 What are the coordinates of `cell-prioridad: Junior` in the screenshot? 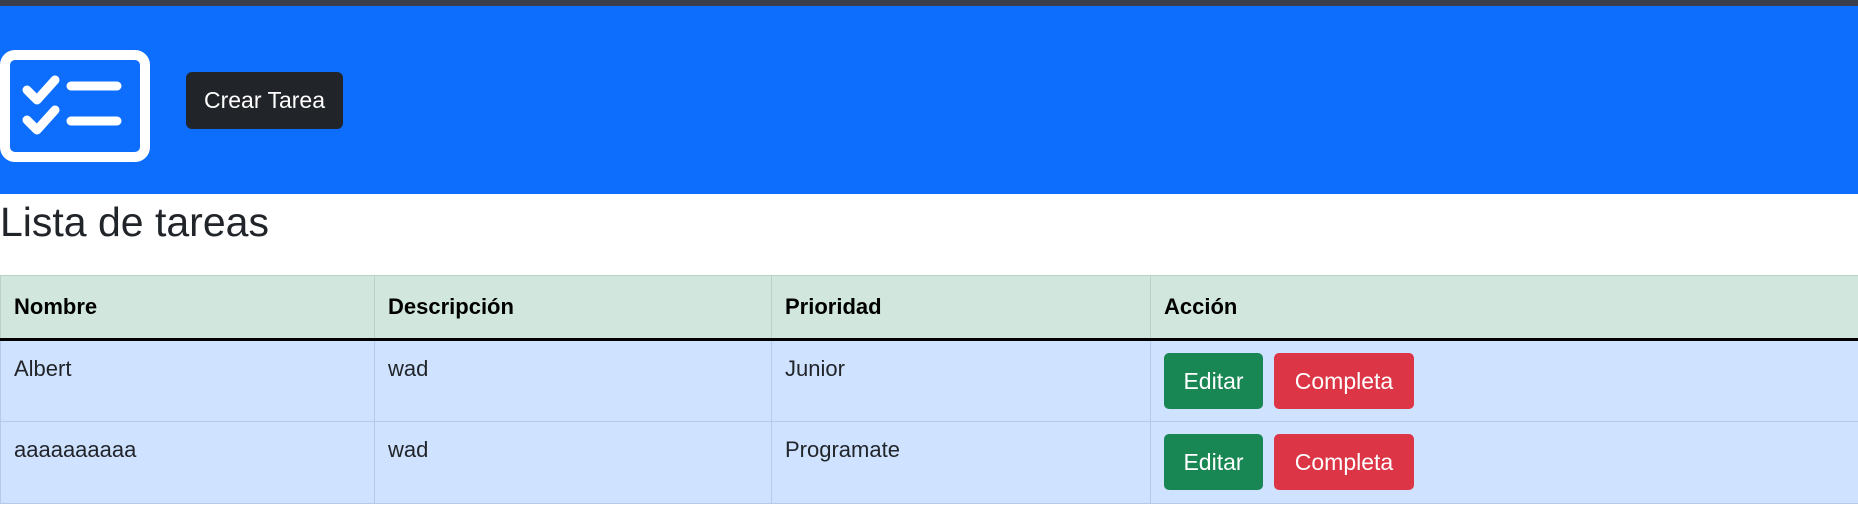 It's located at (961, 380).